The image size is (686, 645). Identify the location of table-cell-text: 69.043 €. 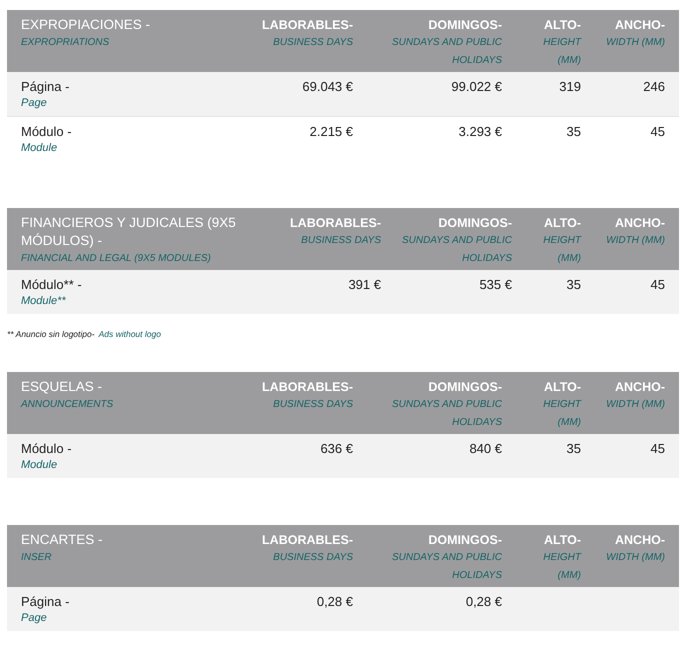
(327, 87).